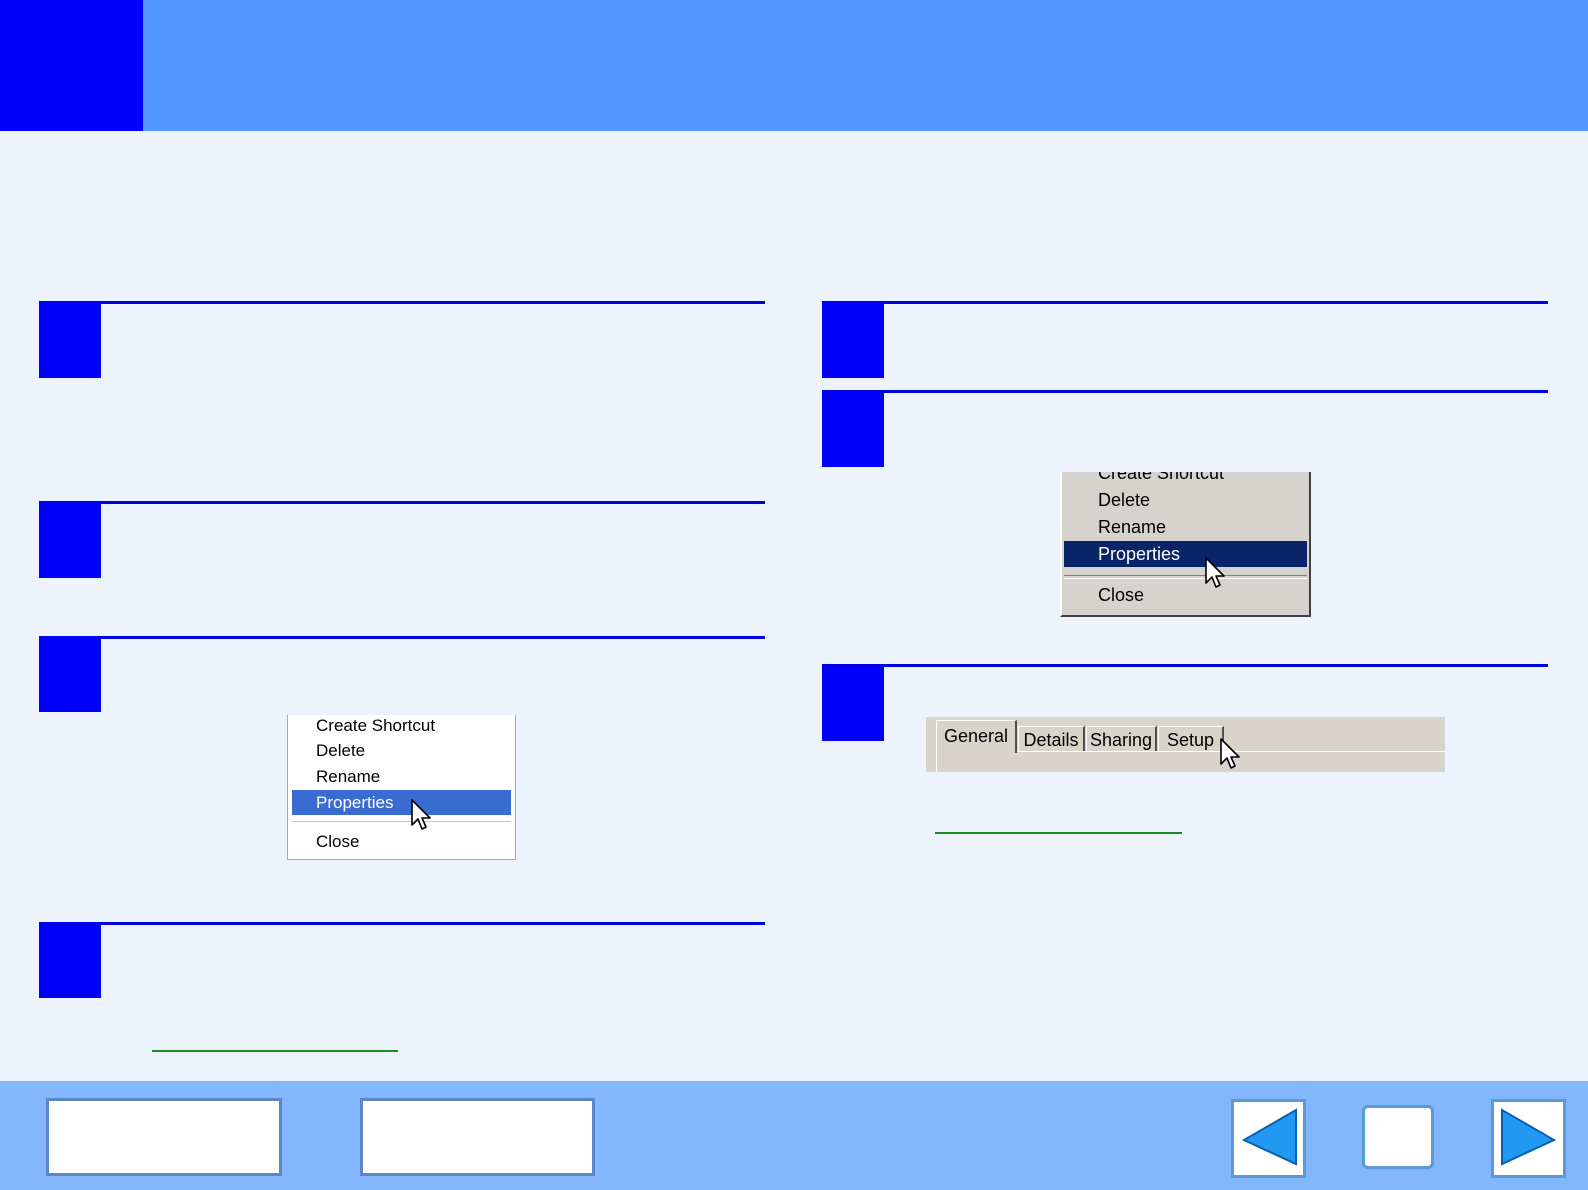 The height and width of the screenshot is (1190, 1588). What do you see at coordinates (976, 736) in the screenshot?
I see `tab-general: General` at bounding box center [976, 736].